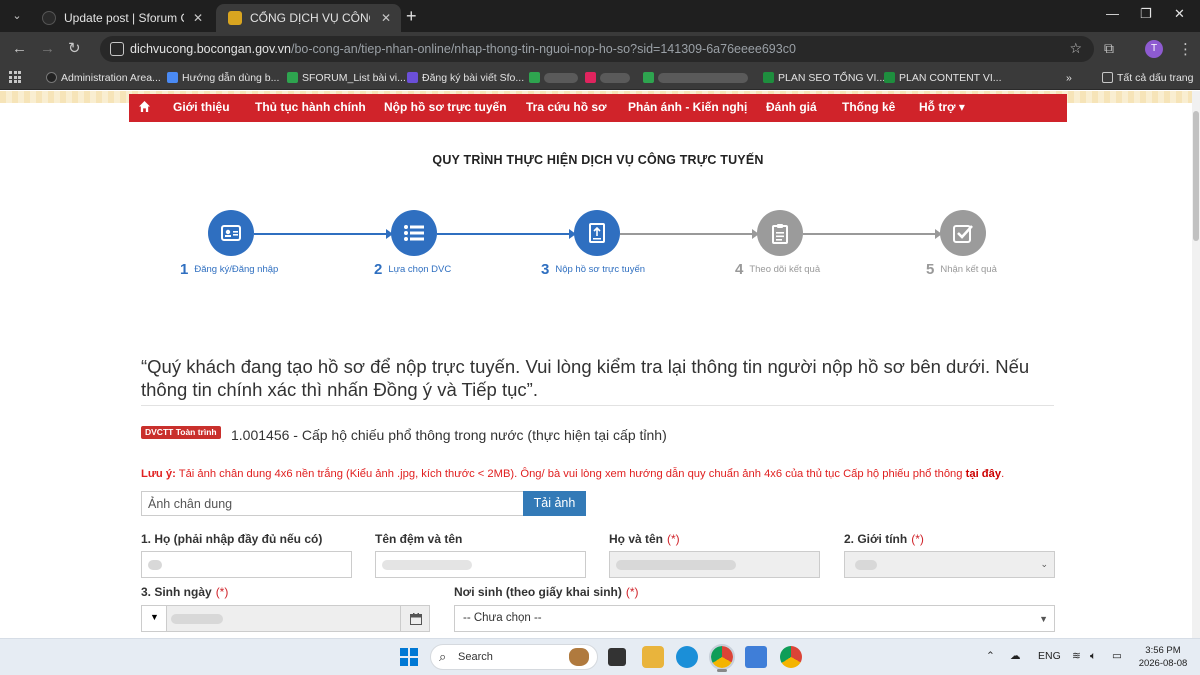 Image resolution: width=1200 pixels, height=675 pixels. I want to click on extensions-icon: ⧉, so click(1109, 48).